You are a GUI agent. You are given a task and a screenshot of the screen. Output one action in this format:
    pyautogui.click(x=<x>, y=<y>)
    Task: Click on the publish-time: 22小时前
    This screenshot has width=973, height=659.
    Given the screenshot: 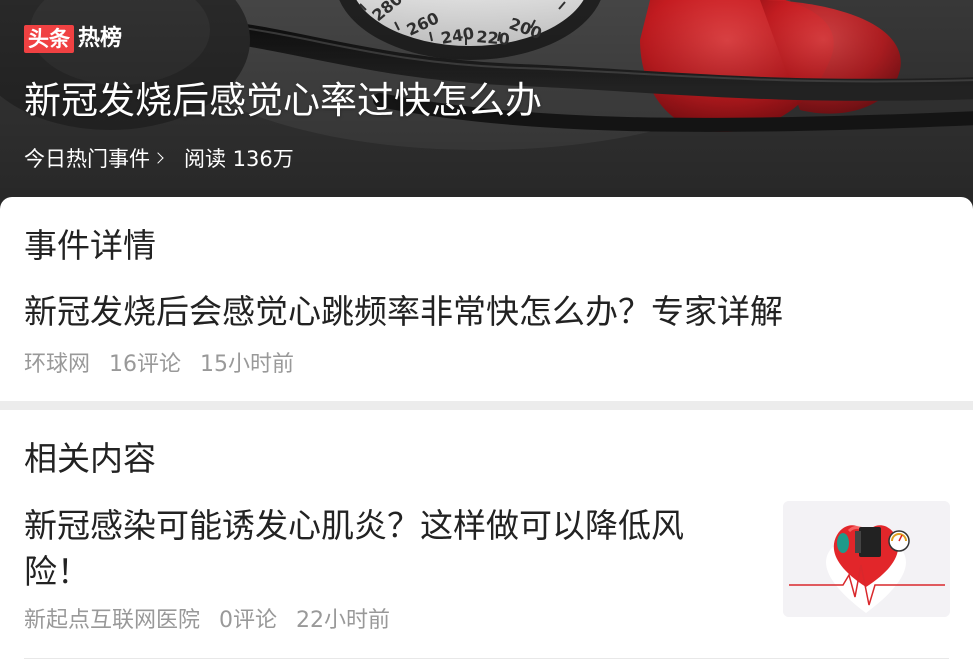 What is the action you would take?
    pyautogui.click(x=343, y=620)
    